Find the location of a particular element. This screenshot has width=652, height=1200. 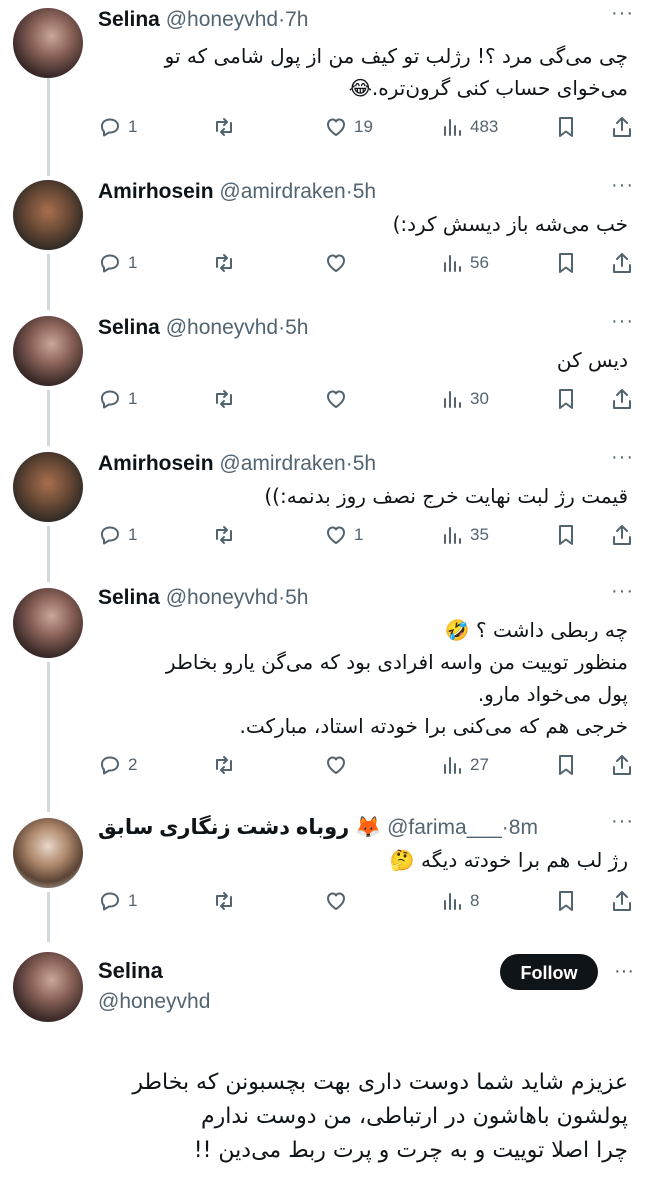

timestamp: 7h is located at coordinates (296, 19).